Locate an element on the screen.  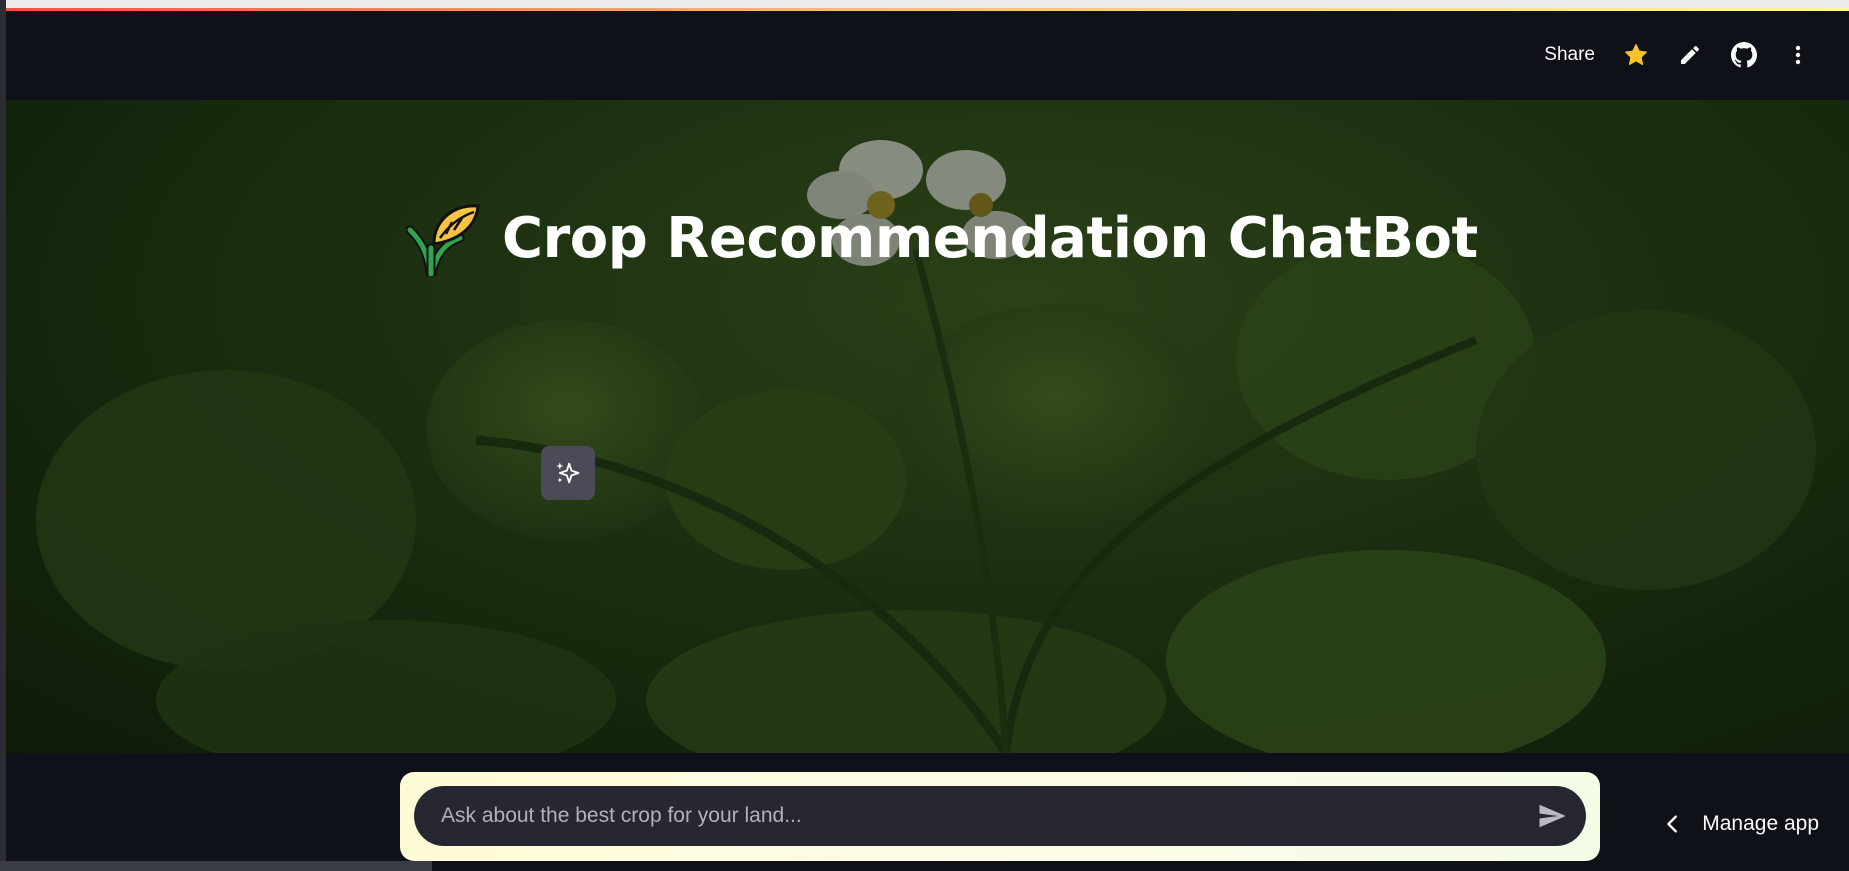
send-button is located at coordinates (1552, 816).